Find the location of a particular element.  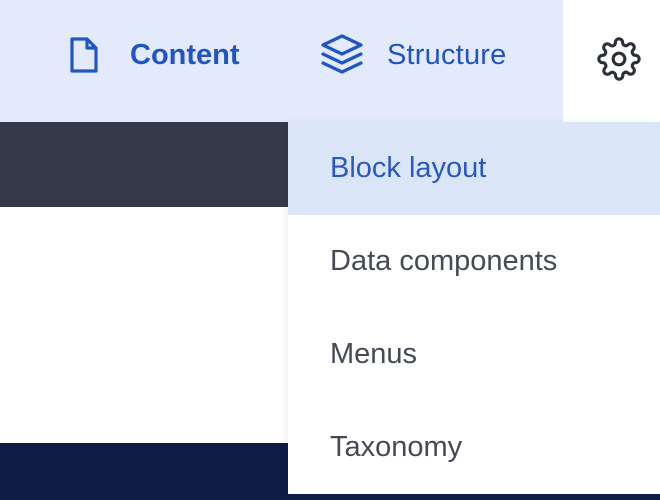

menu-item-label: Menus is located at coordinates (374, 354).